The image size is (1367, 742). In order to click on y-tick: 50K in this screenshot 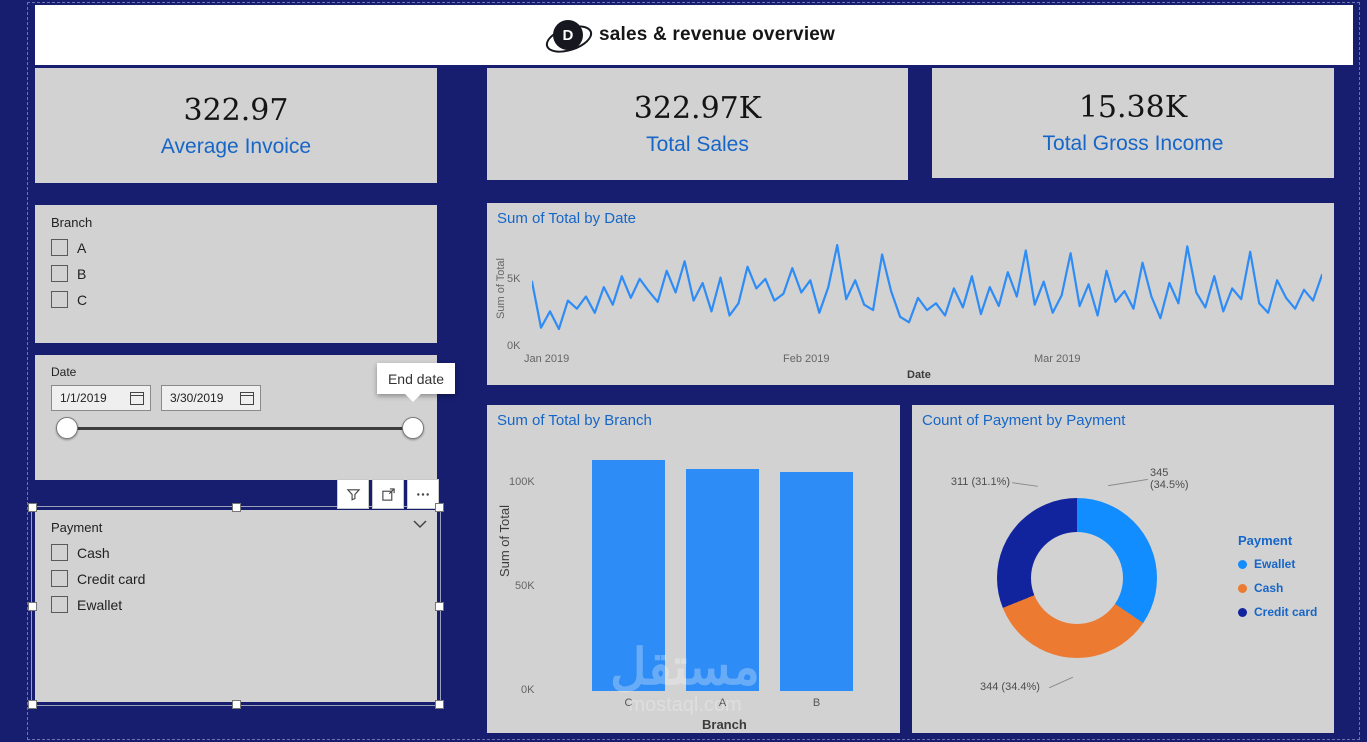, I will do `click(525, 586)`.